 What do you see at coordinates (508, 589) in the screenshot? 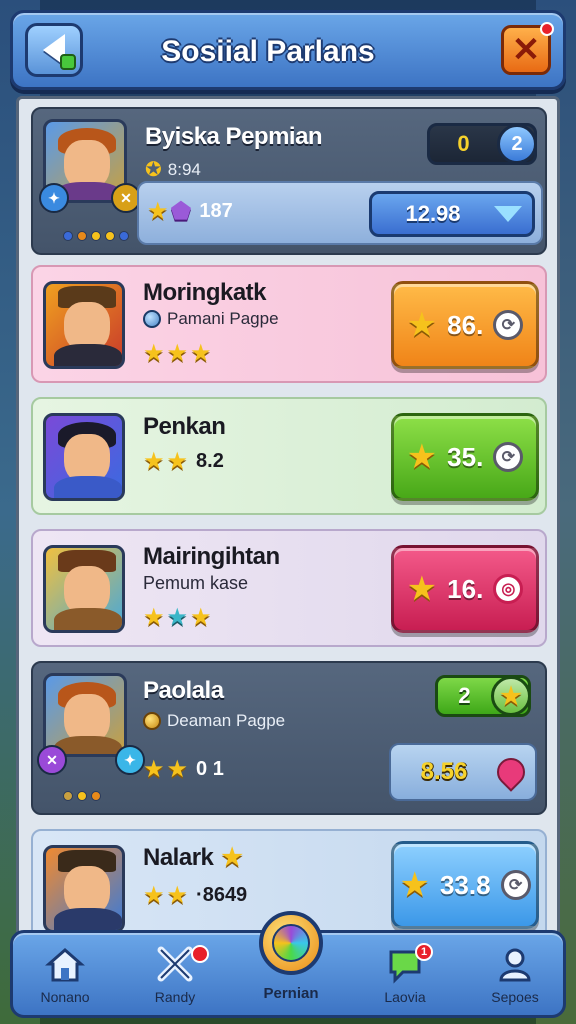
I see `target-icon: ◎` at bounding box center [508, 589].